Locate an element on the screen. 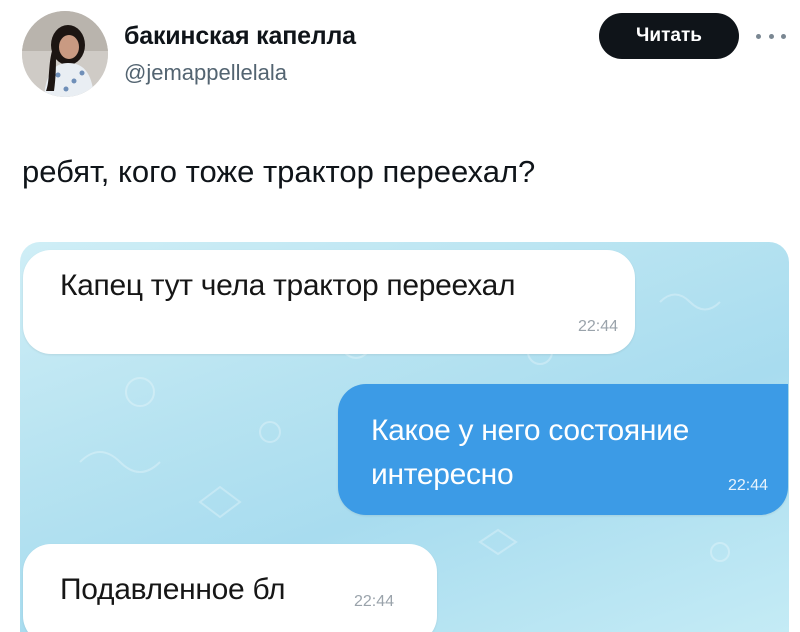  chat-message-outgoing: Какое у него состояние интересно 22:44 is located at coordinates (563, 449).